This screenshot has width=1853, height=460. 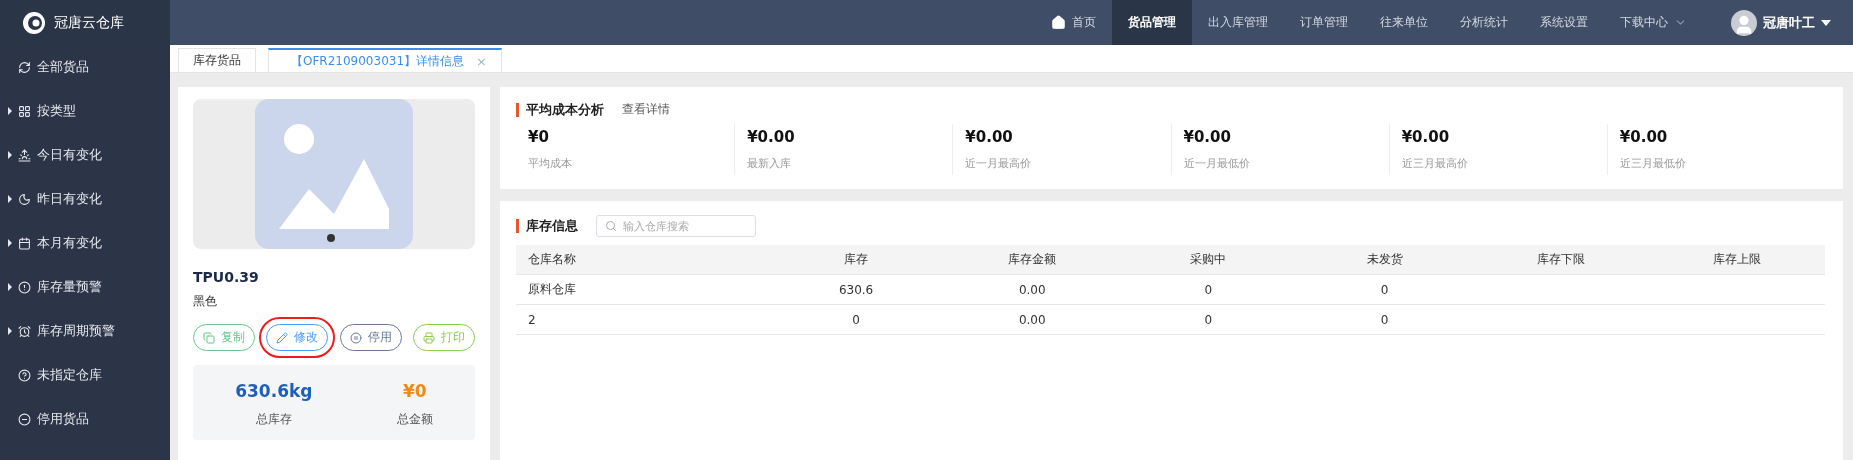 I want to click on column-header: 库存下限, so click(x=1560, y=259).